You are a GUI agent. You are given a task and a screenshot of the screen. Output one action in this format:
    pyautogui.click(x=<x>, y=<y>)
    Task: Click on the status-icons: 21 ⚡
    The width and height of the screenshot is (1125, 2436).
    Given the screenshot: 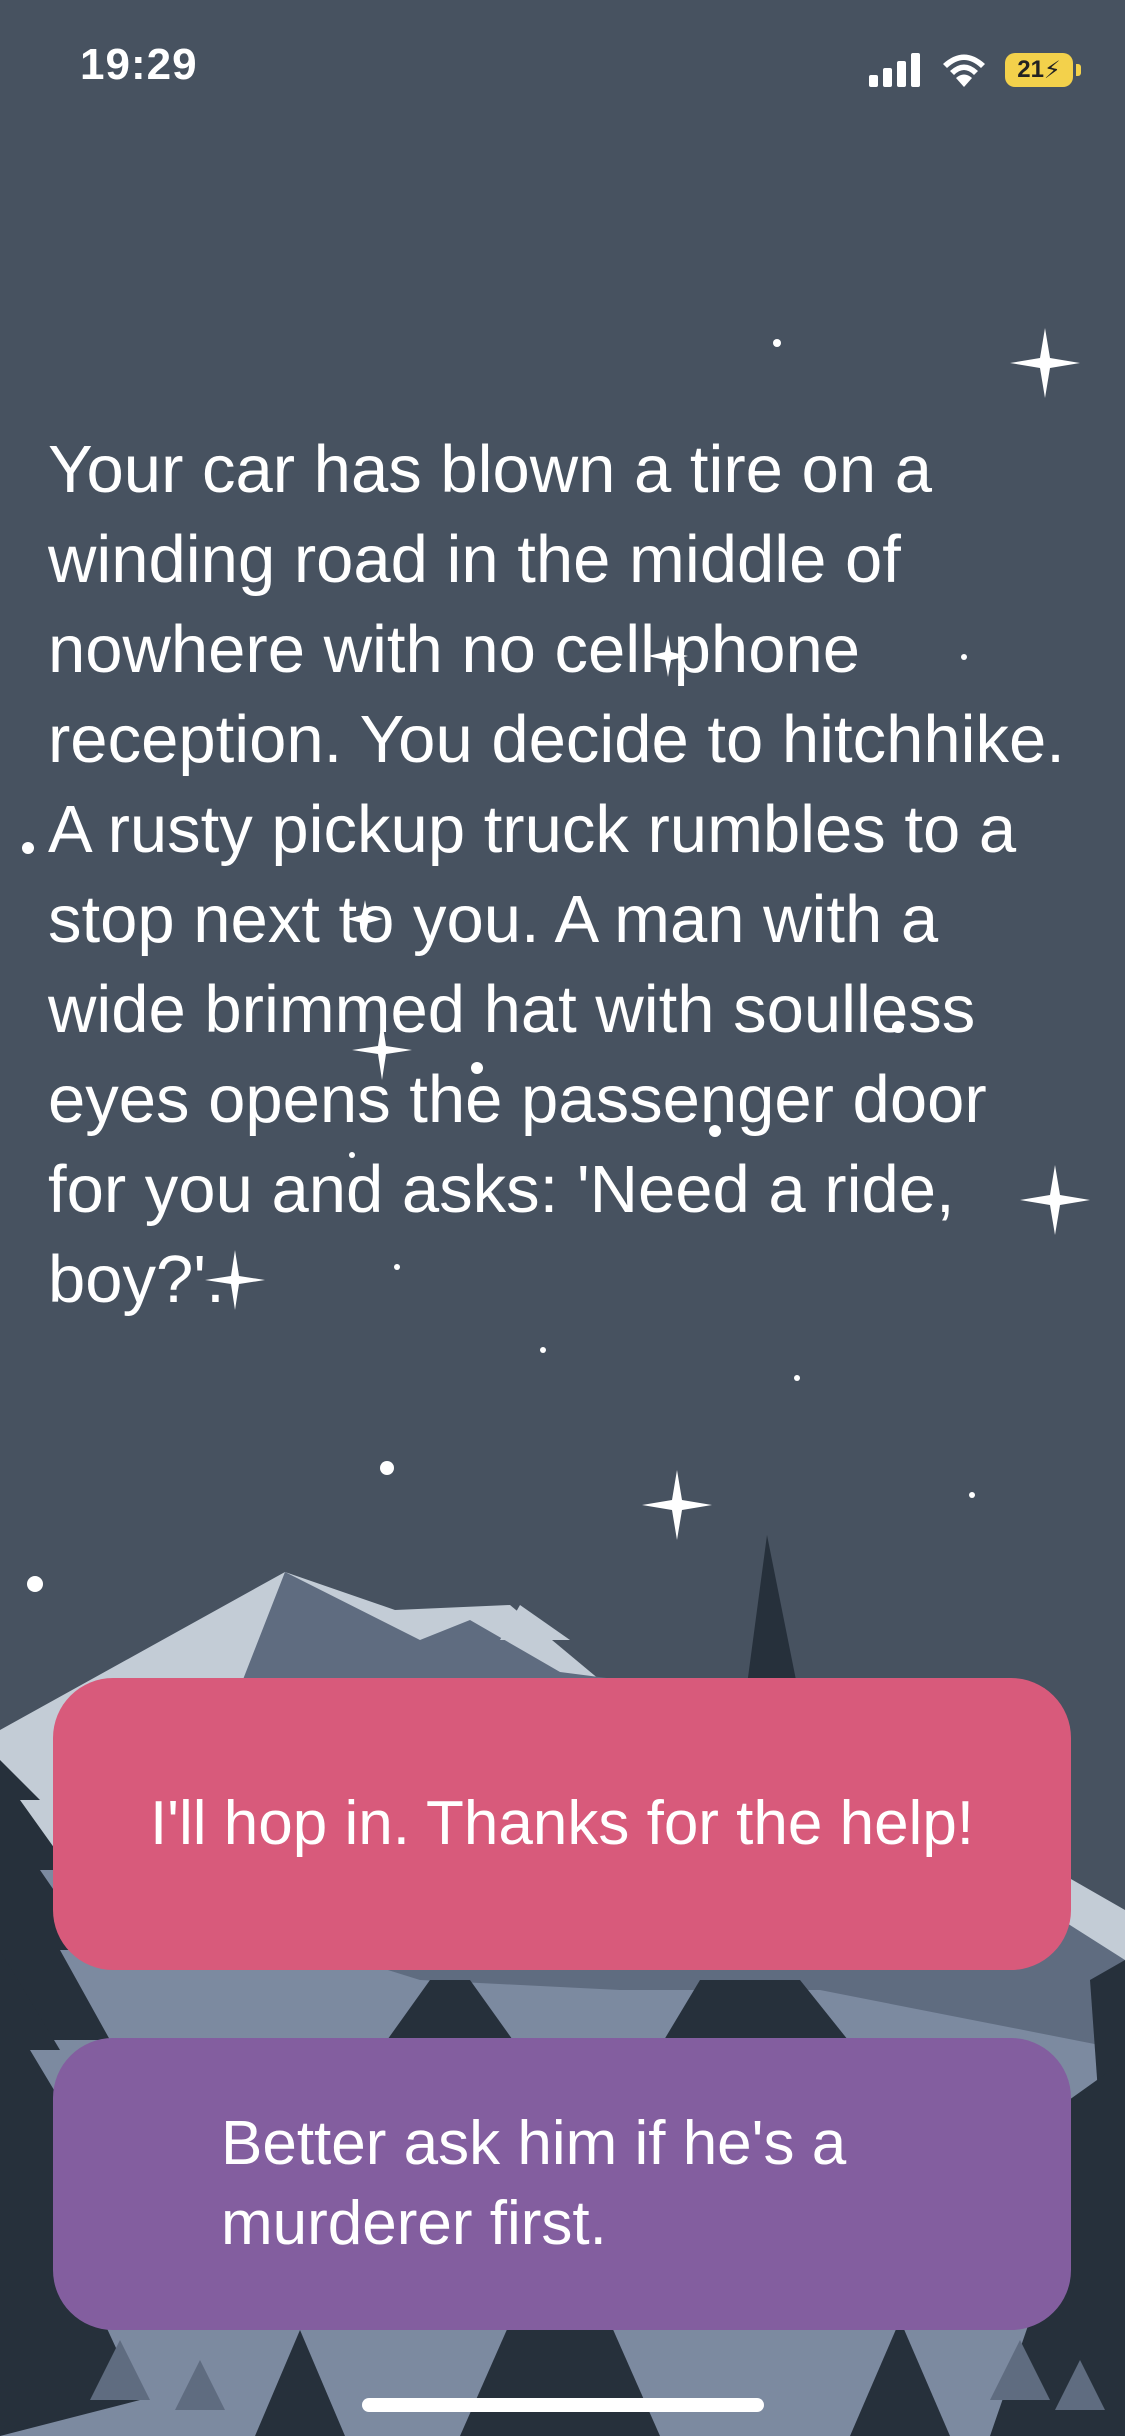 What is the action you would take?
    pyautogui.click(x=975, y=70)
    